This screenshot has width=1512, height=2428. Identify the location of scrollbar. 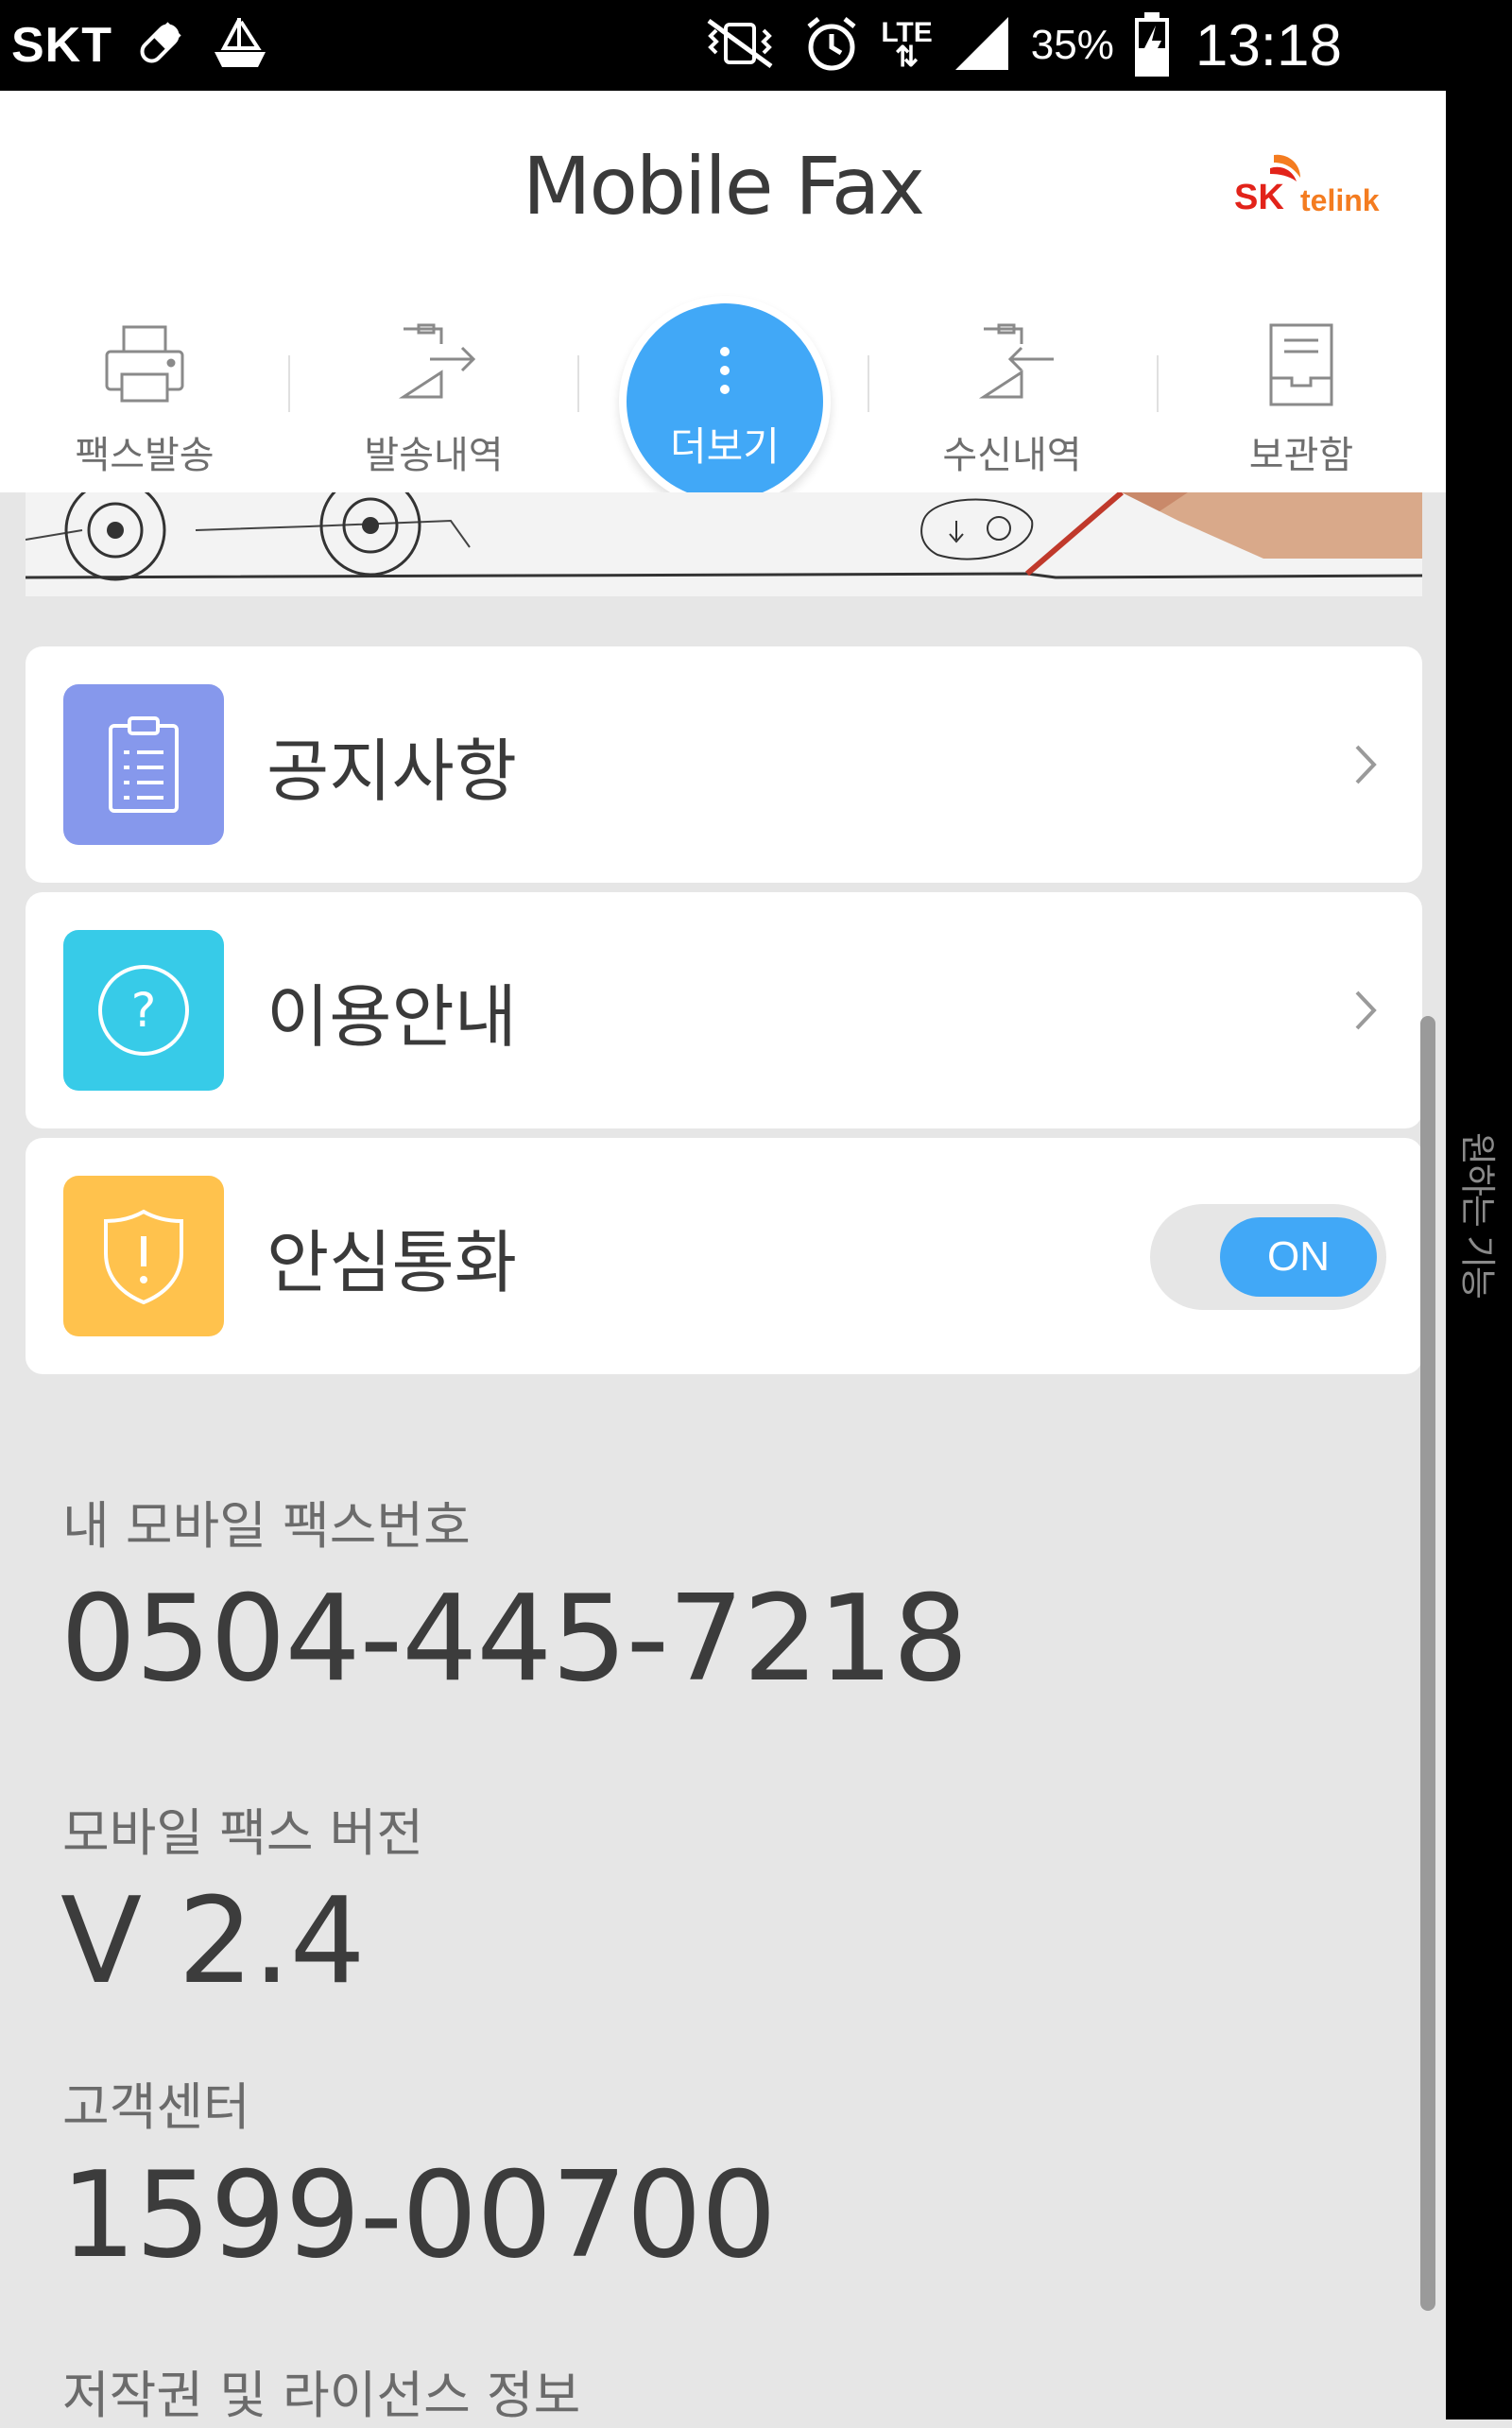
(1427, 1663).